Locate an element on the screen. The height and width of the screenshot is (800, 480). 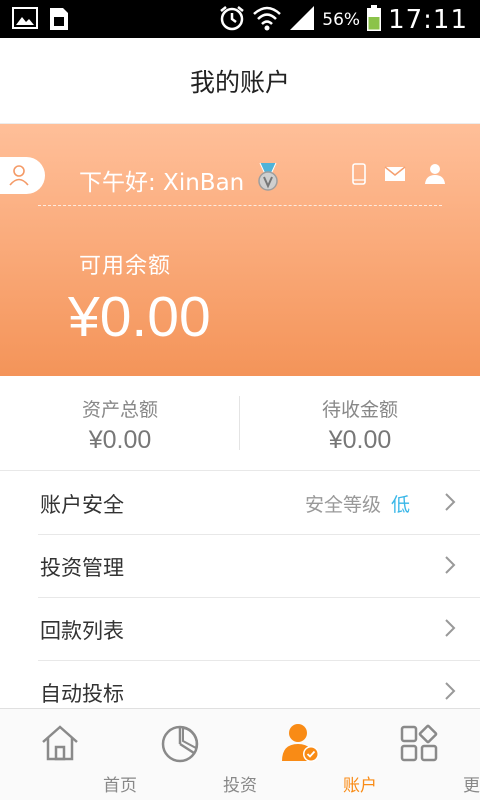
total-assets-label: 资产总额 is located at coordinates (119, 410).